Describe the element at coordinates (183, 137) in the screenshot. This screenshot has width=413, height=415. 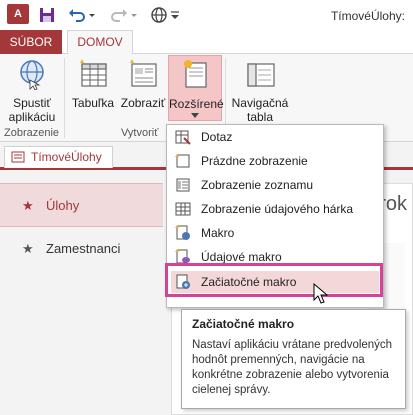
I see `query-icon` at that location.